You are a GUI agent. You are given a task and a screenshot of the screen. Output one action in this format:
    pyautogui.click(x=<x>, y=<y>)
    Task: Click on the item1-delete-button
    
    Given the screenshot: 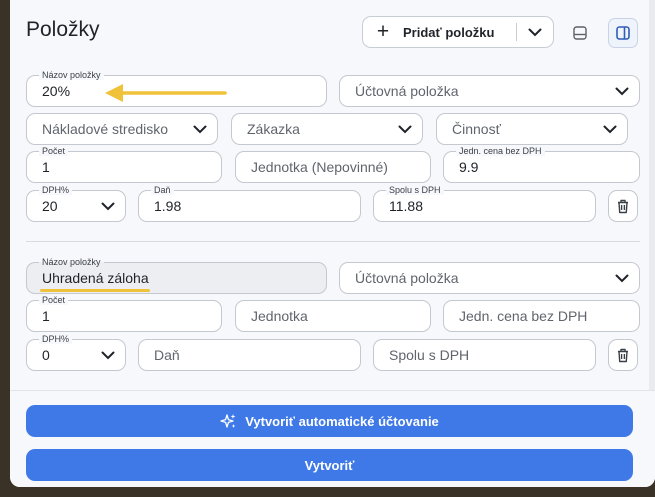 What is the action you would take?
    pyautogui.click(x=623, y=206)
    